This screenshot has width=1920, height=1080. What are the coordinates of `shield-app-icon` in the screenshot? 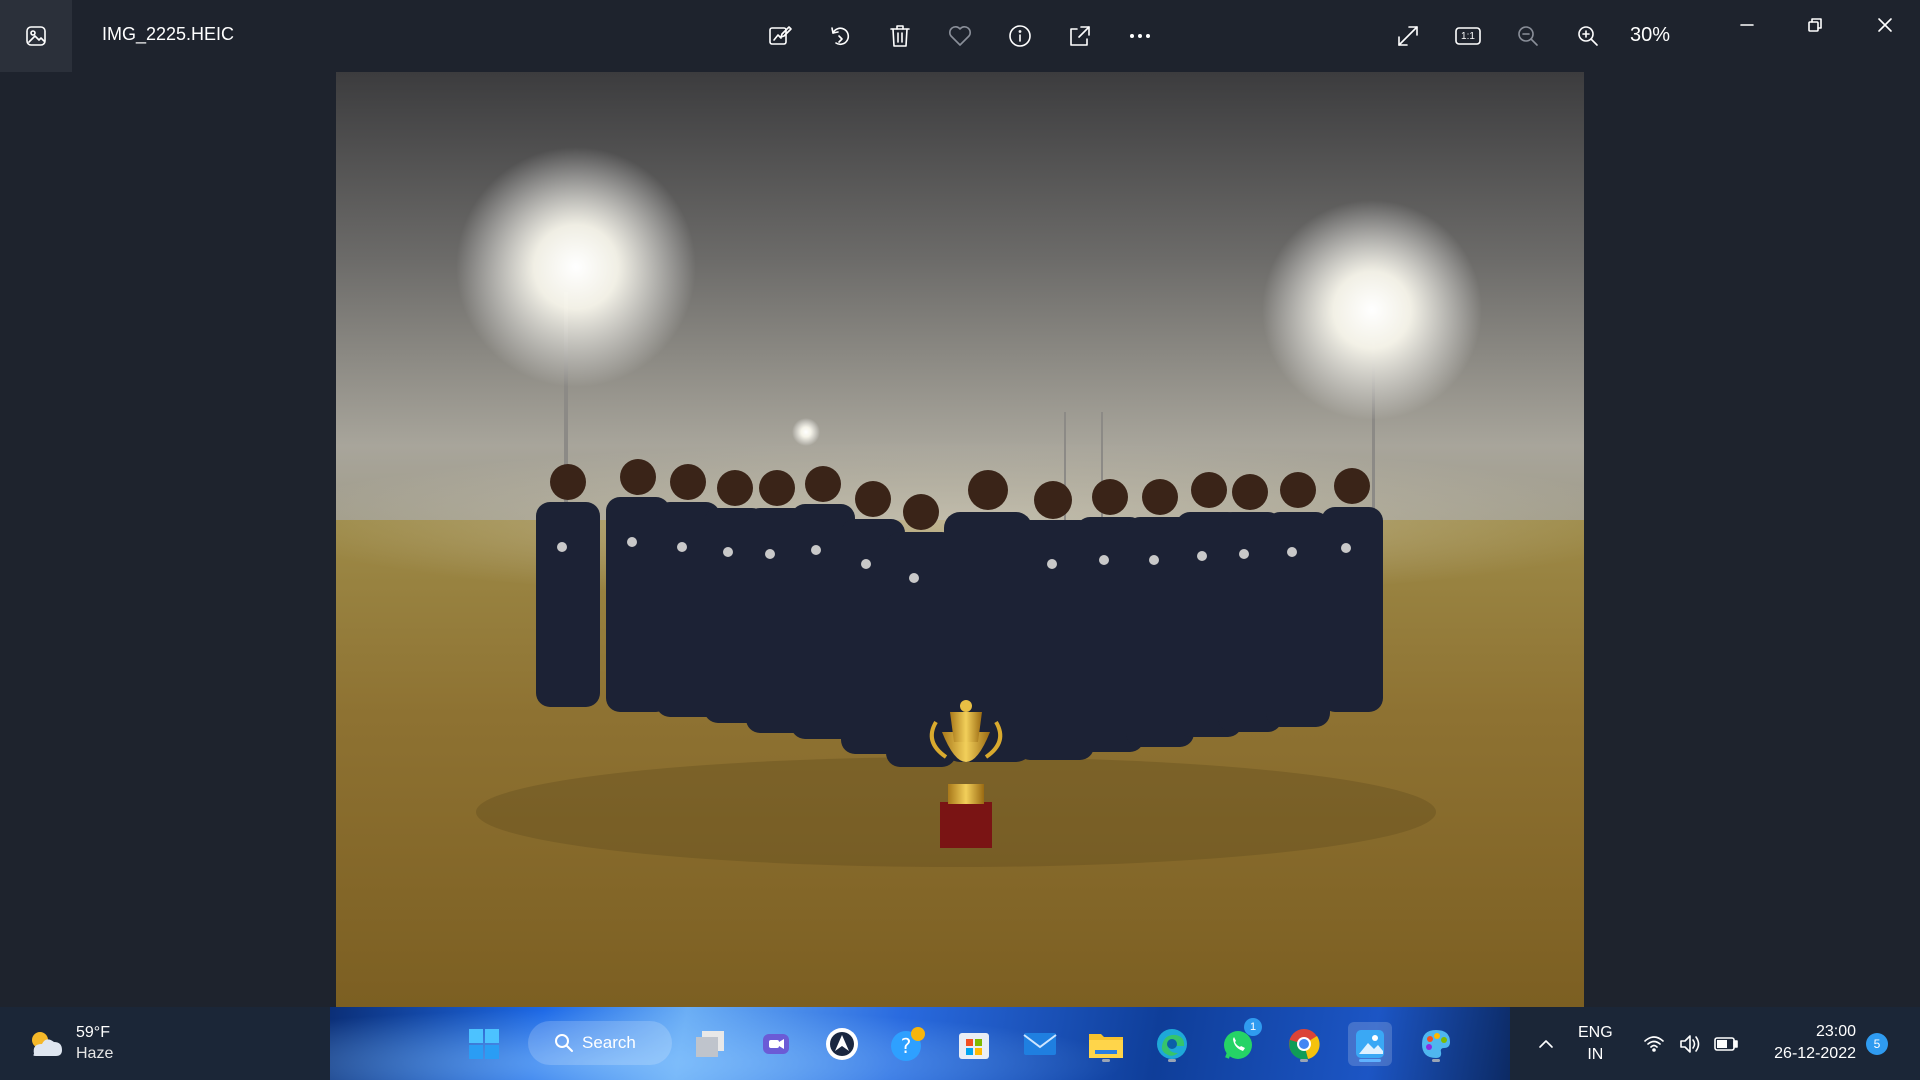 It's located at (842, 1044).